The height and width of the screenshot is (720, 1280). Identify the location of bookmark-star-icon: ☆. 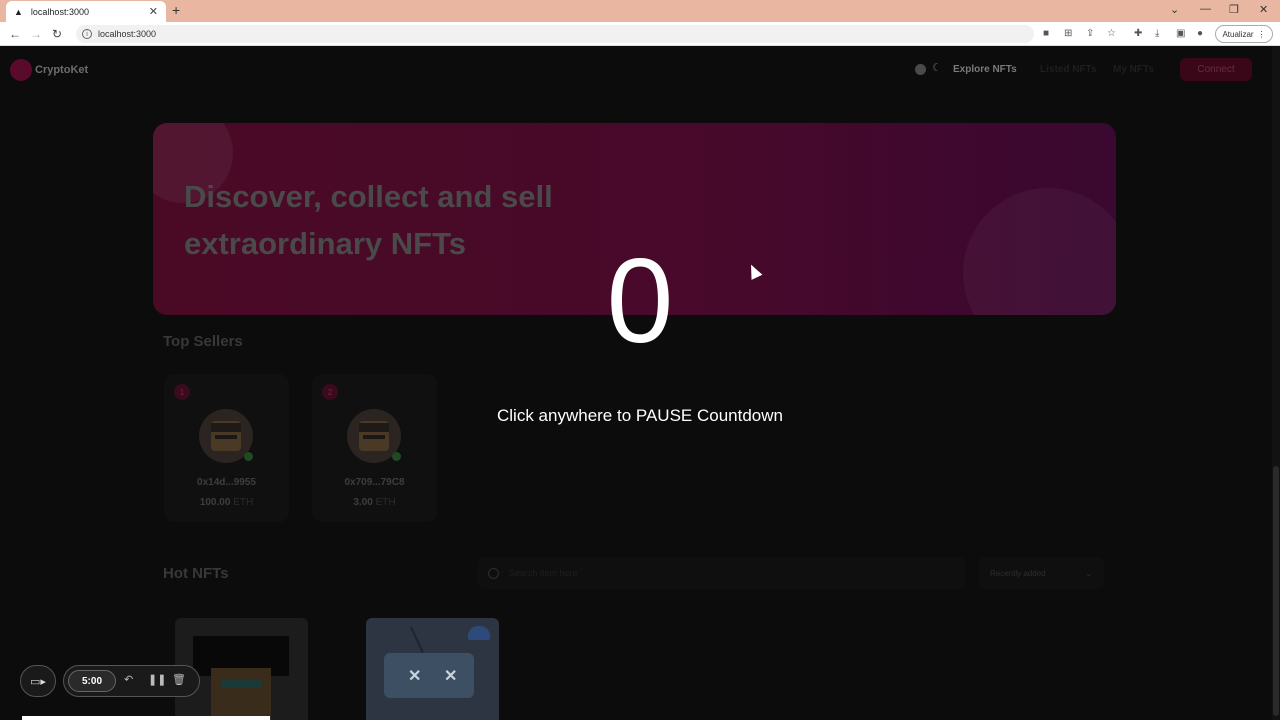
(1111, 33).